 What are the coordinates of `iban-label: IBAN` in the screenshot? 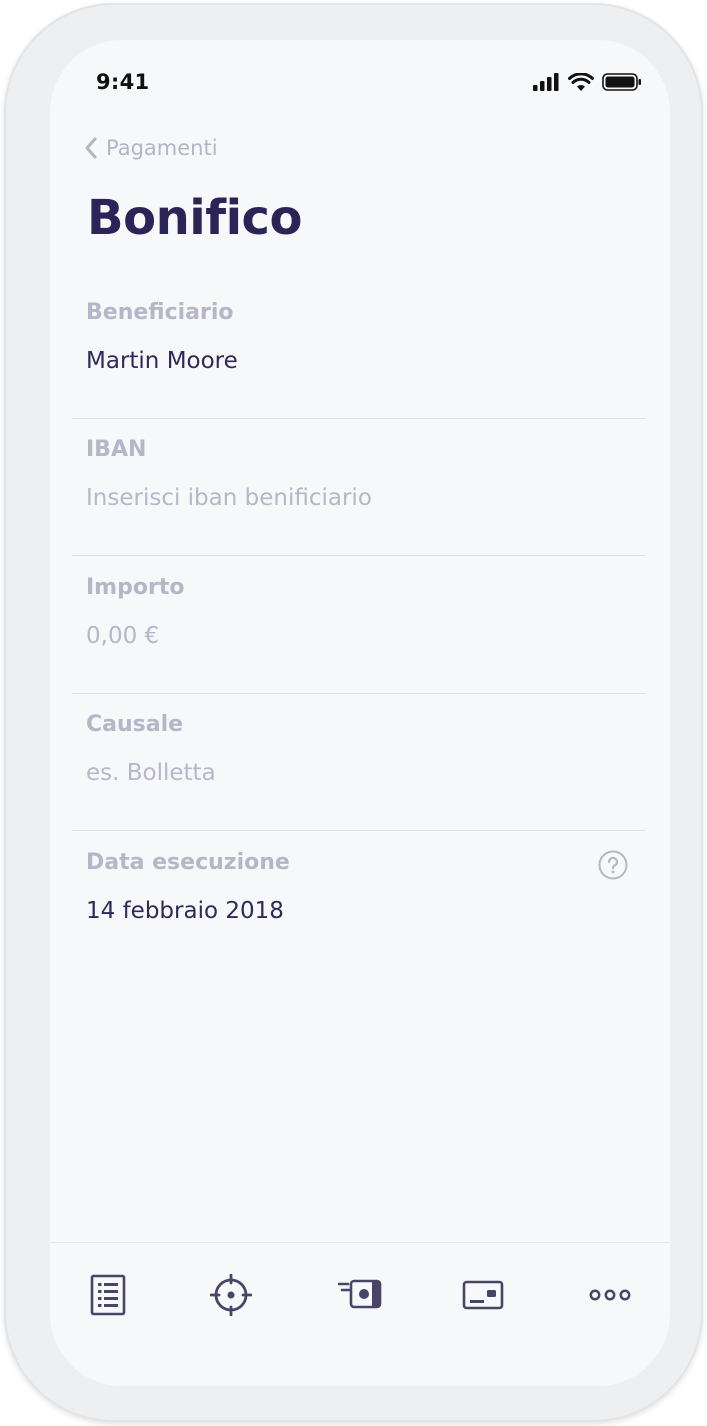 It's located at (116, 449).